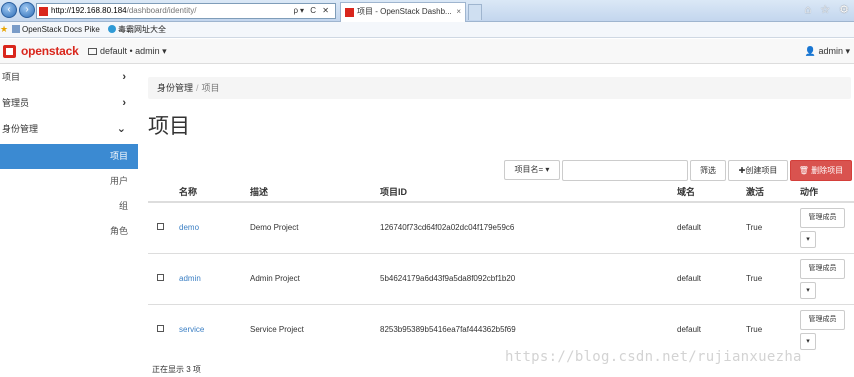 The image size is (854, 377). Describe the element at coordinates (161, 10) in the screenshot. I see `url-path: /dashboard/identity/` at that location.